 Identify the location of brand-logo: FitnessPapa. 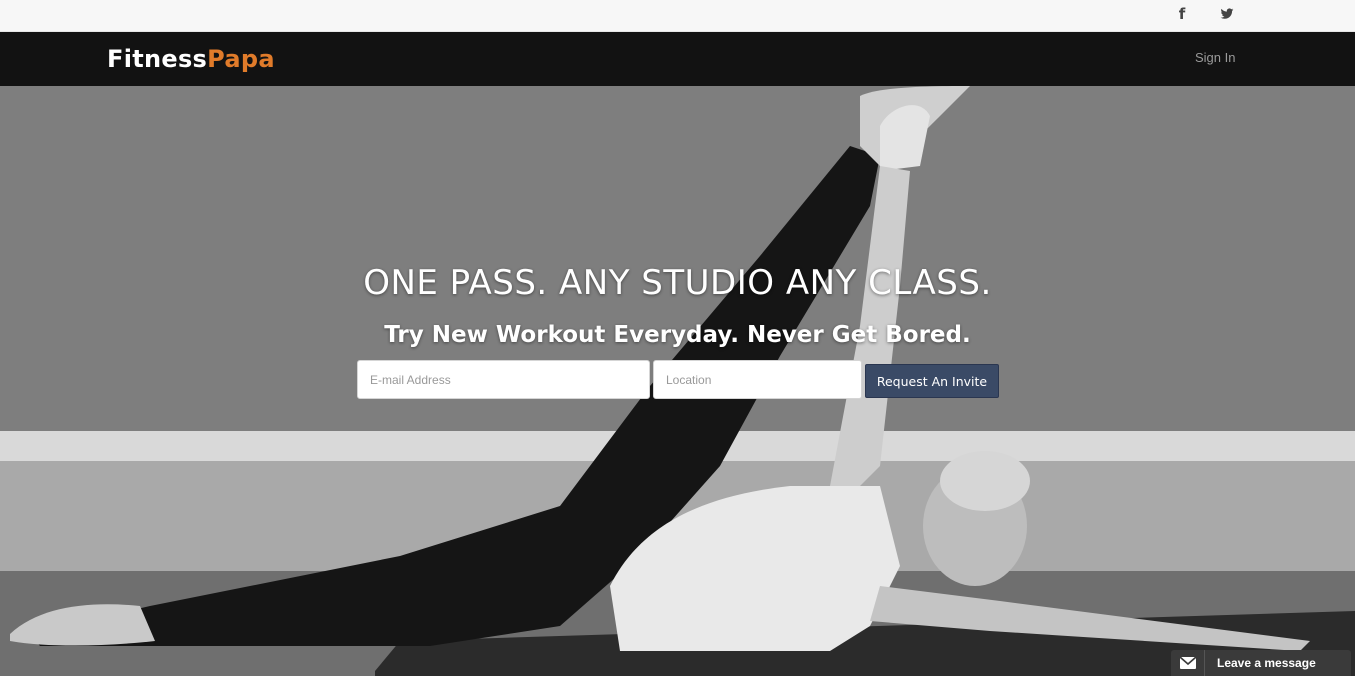
(191, 59).